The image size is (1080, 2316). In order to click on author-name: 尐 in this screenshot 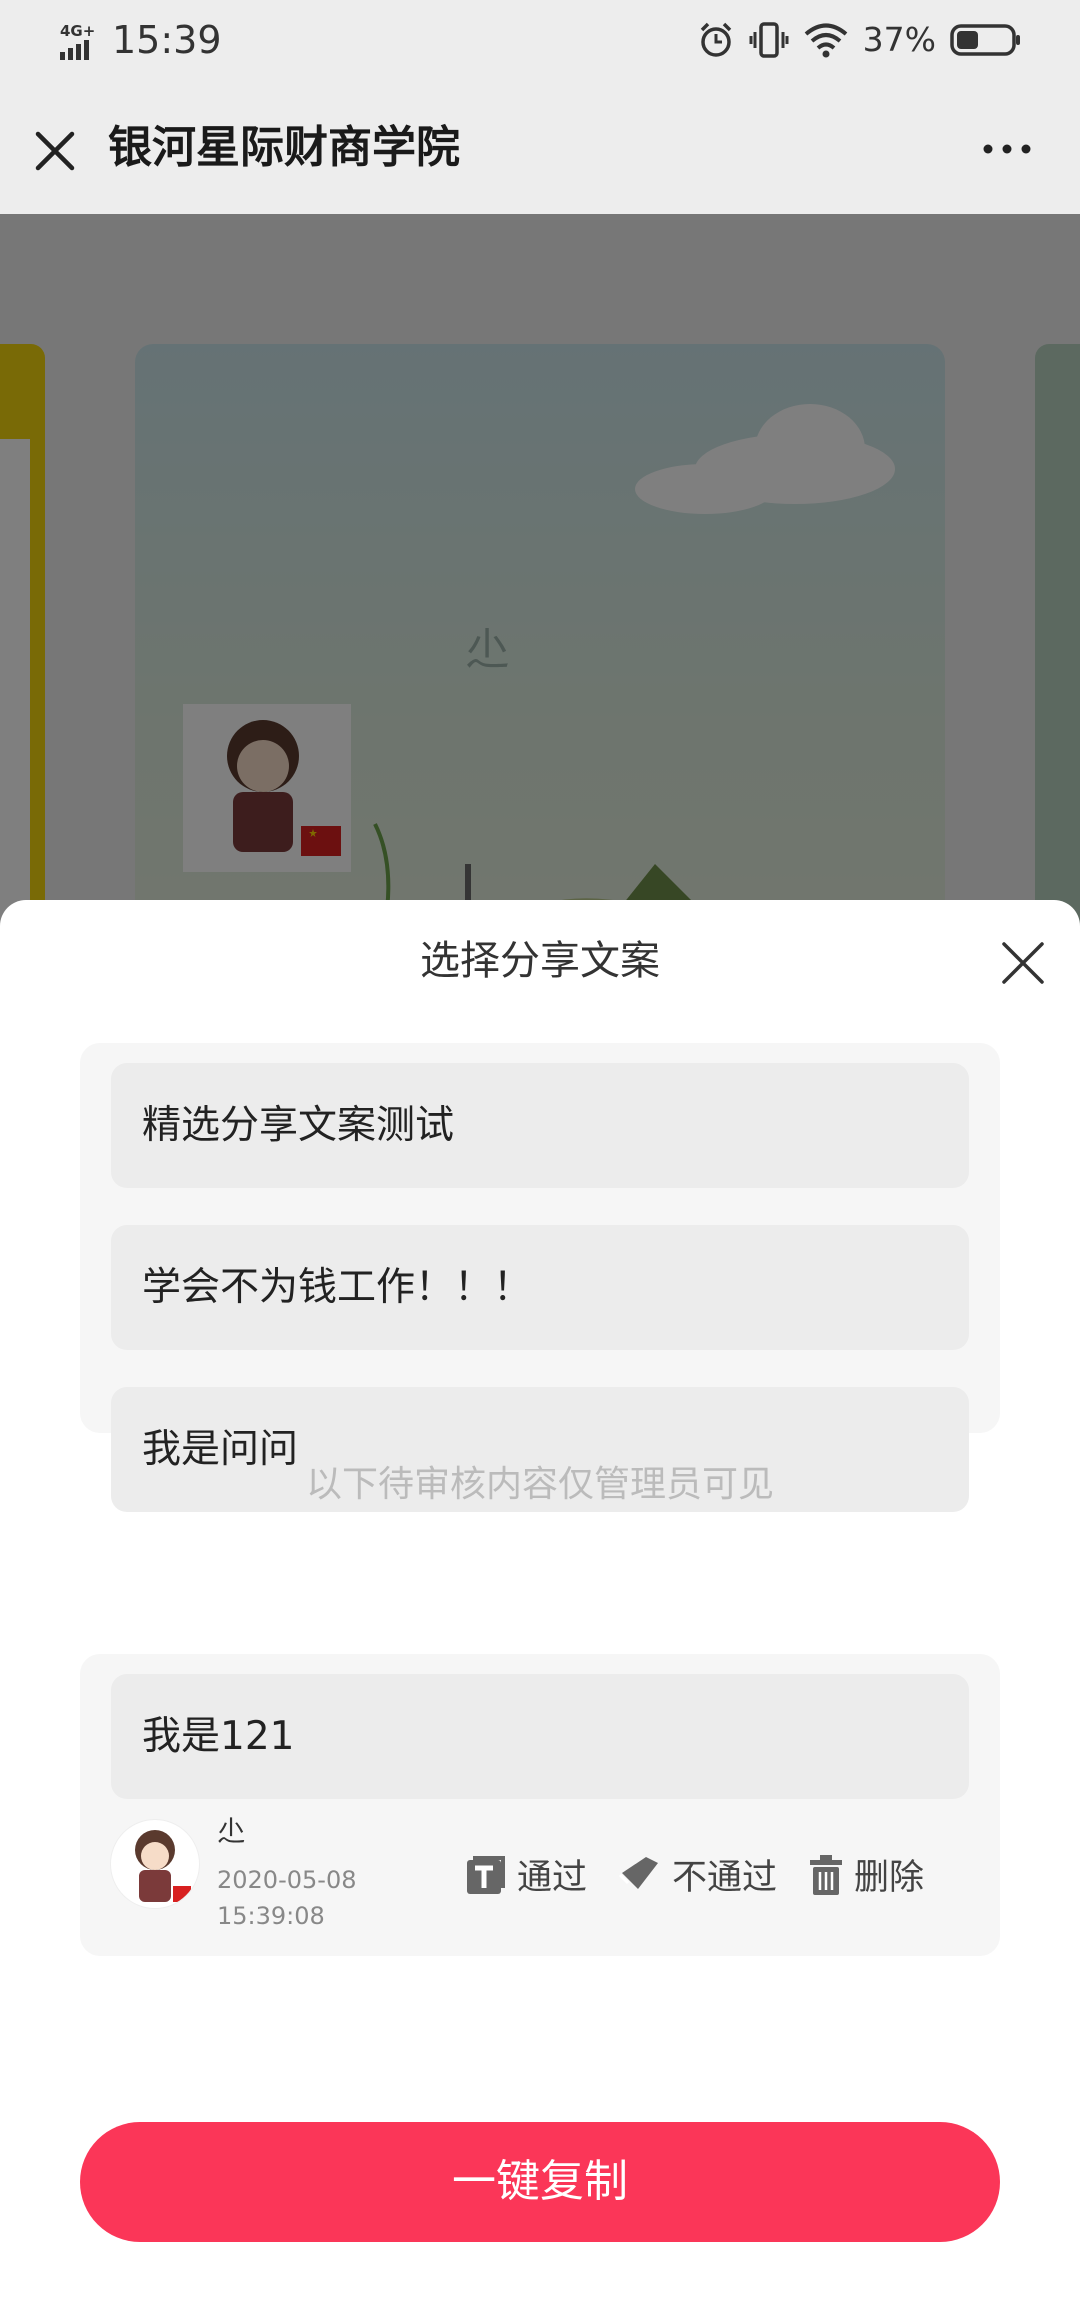, I will do `click(231, 1831)`.